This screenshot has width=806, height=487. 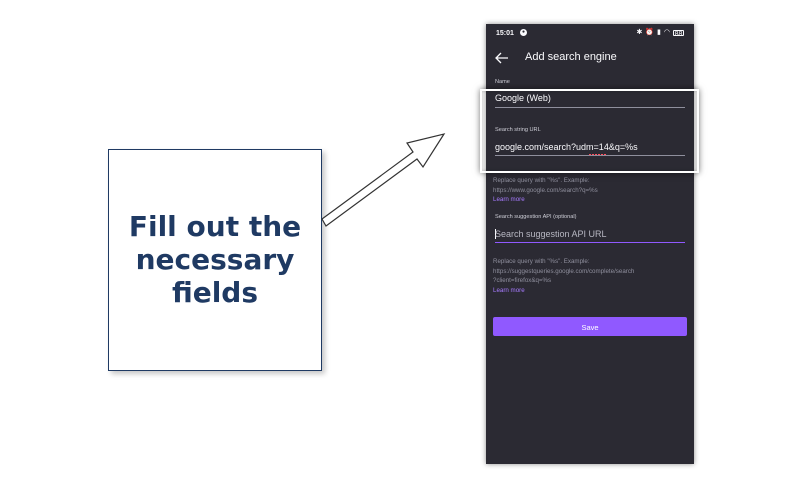 What do you see at coordinates (502, 82) in the screenshot?
I see `name-field-label: Name` at bounding box center [502, 82].